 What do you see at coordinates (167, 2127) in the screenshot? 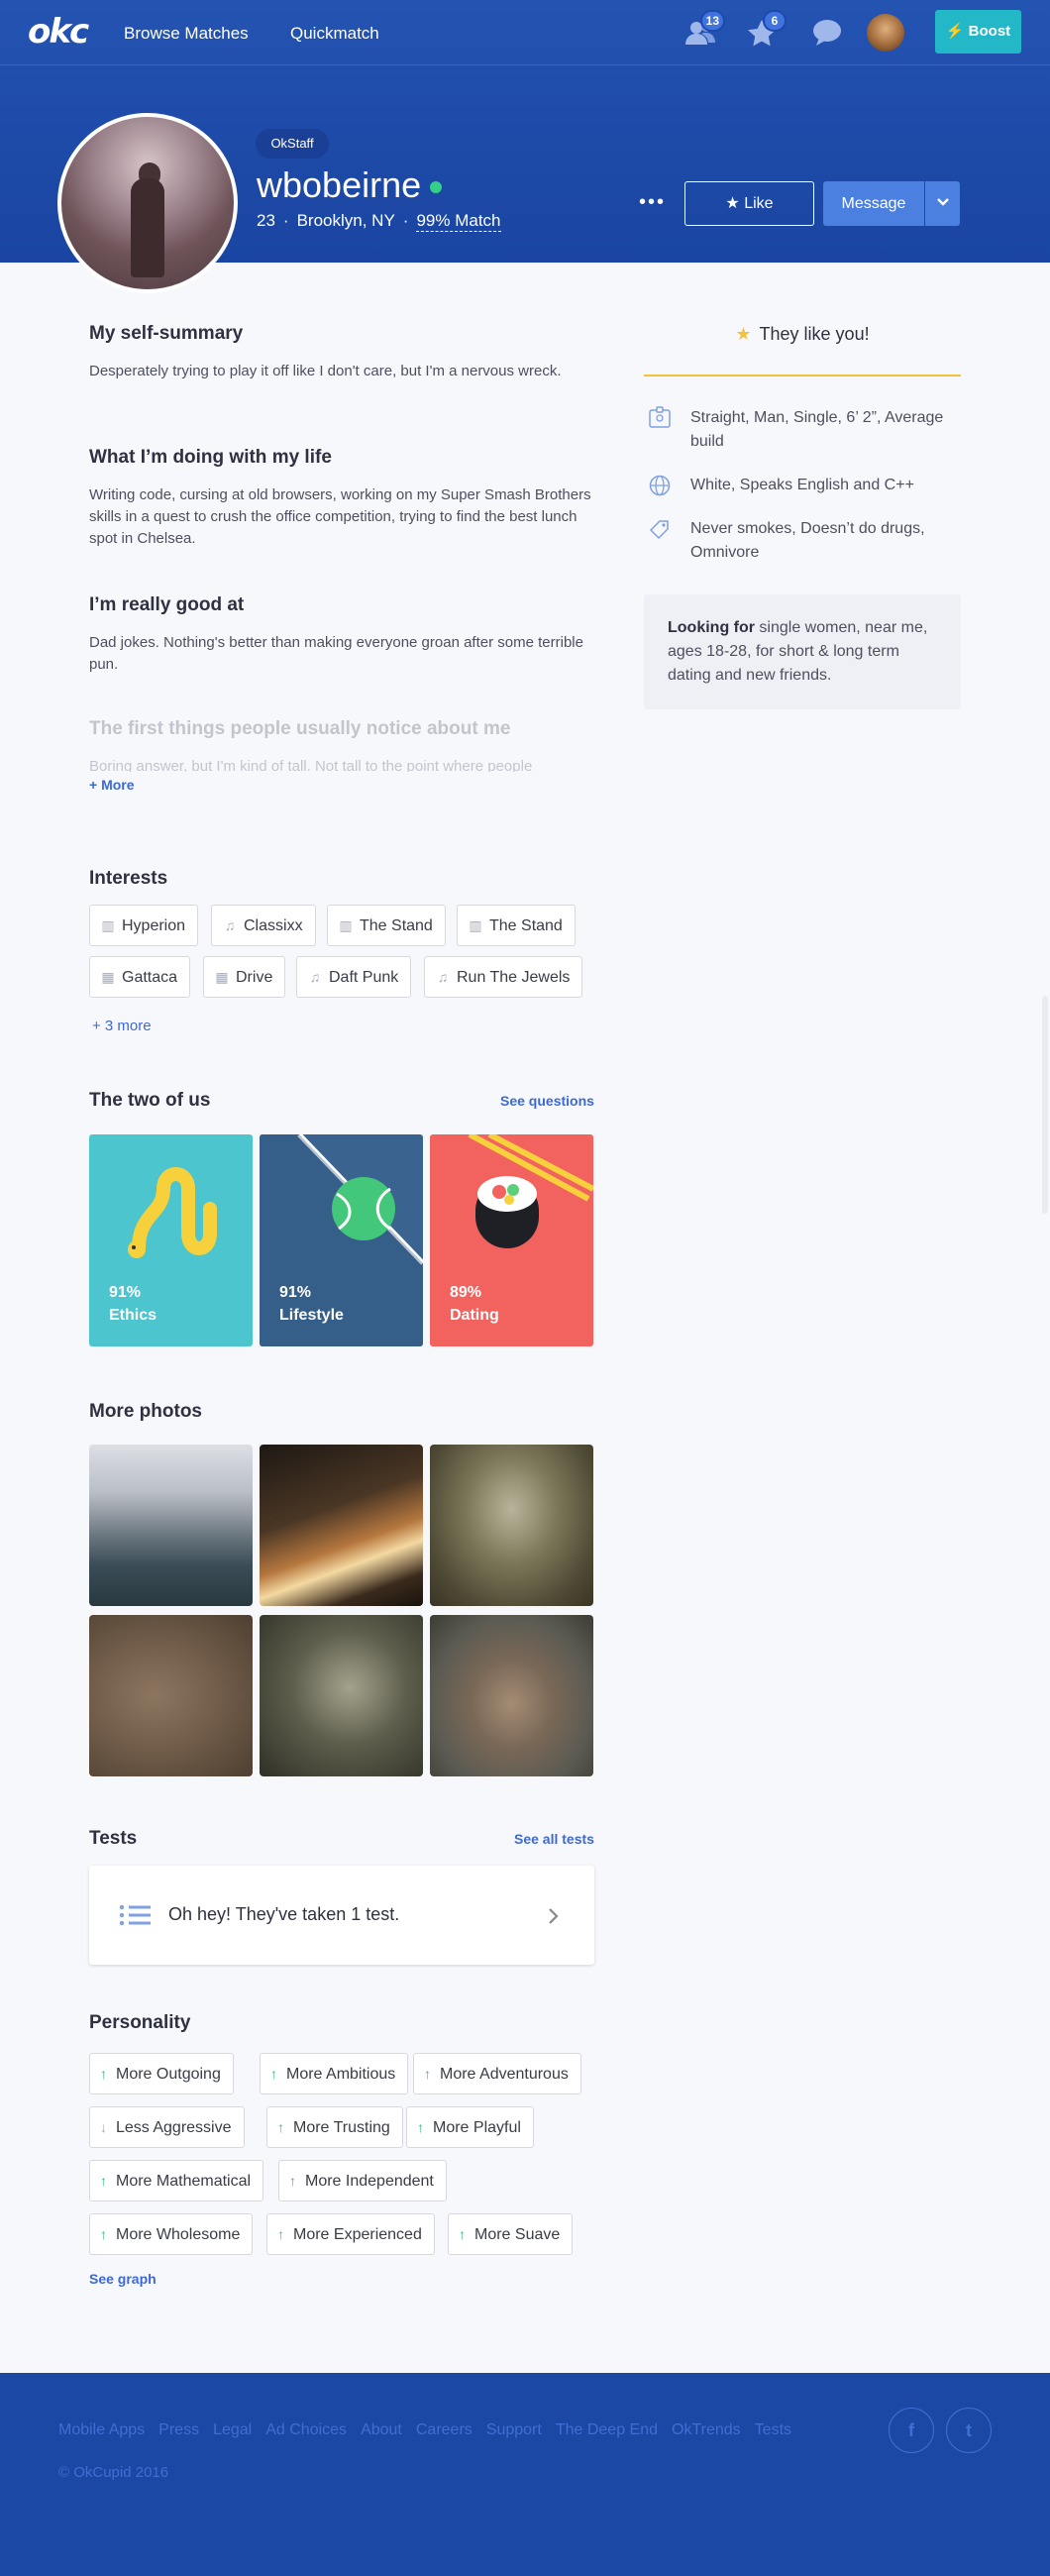
I see `personality-trait: ↓ Less Aggressive` at bounding box center [167, 2127].